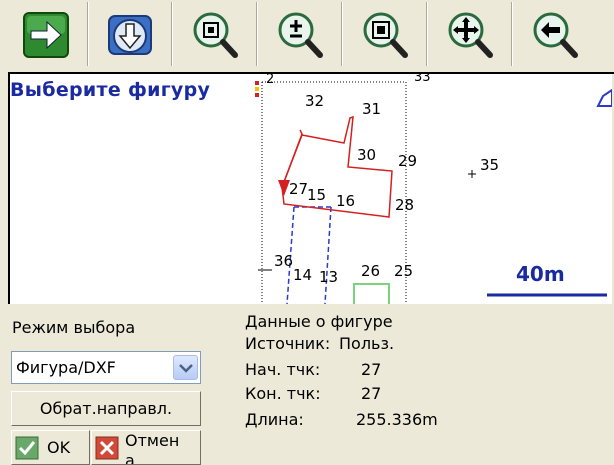 The width and height of the screenshot is (614, 465). Describe the element at coordinates (604, 97) in the screenshot. I see `north-arrow-icon` at that location.